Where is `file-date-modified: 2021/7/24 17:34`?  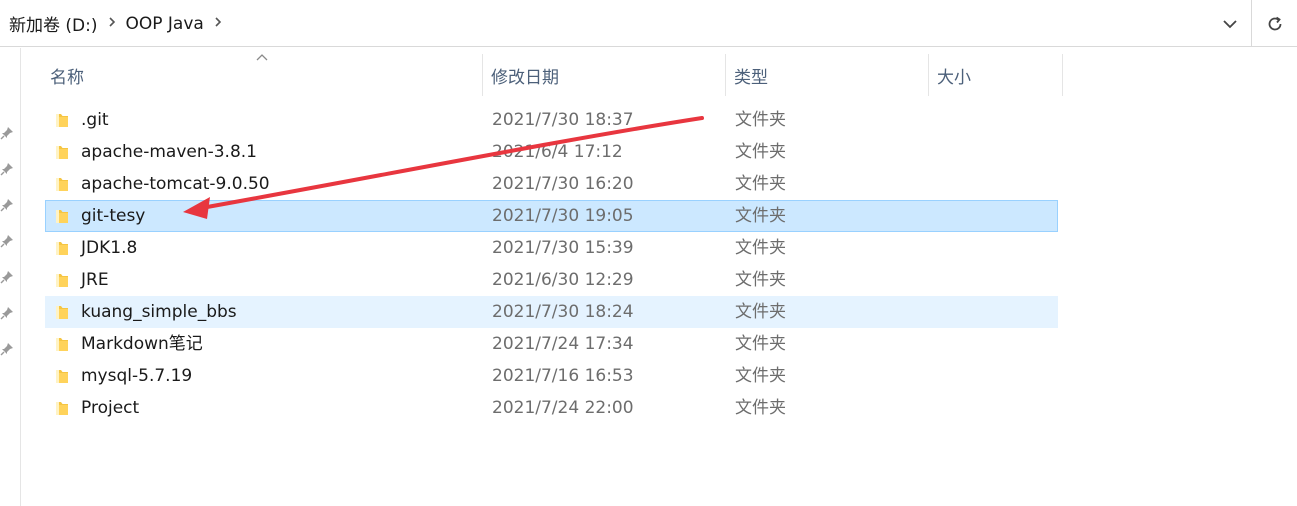 file-date-modified: 2021/7/24 17:34 is located at coordinates (563, 344).